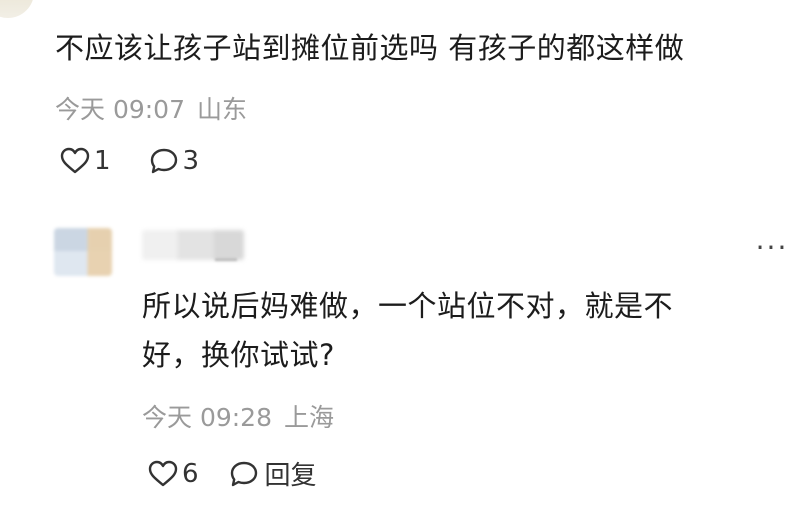  Describe the element at coordinates (309, 417) in the screenshot. I see `reply-location: 上海` at that location.